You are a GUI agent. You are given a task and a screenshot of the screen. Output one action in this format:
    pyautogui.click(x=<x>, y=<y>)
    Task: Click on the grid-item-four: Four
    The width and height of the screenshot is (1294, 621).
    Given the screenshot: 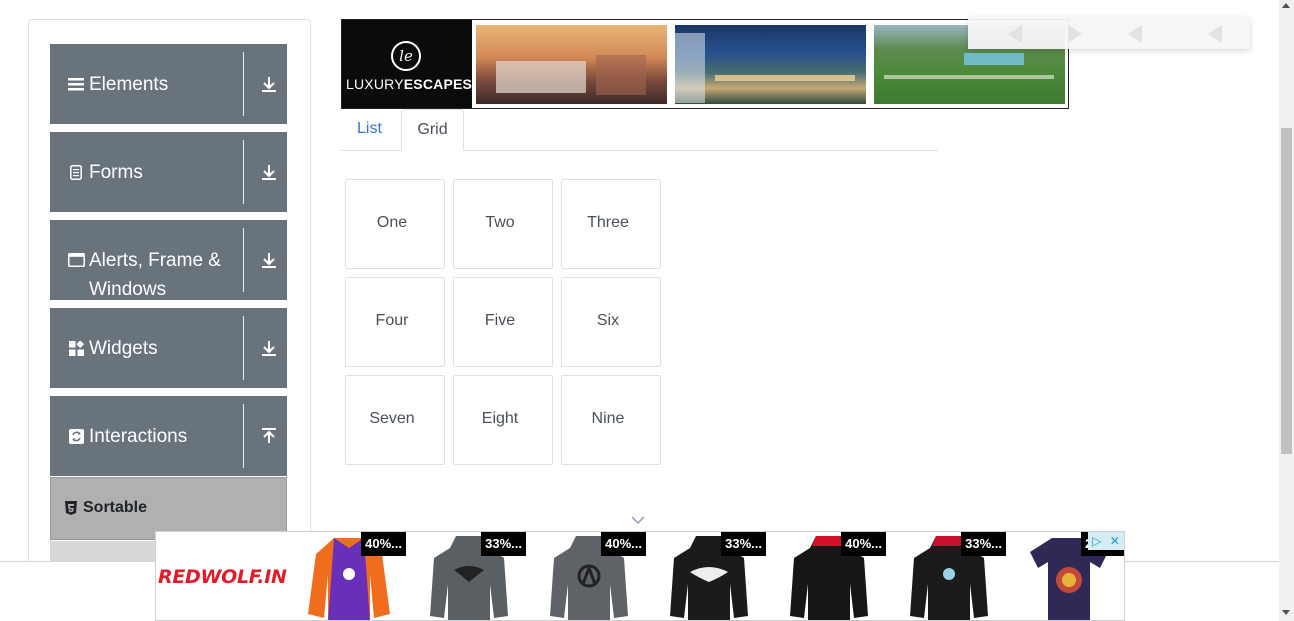 What is the action you would take?
    pyautogui.click(x=395, y=322)
    